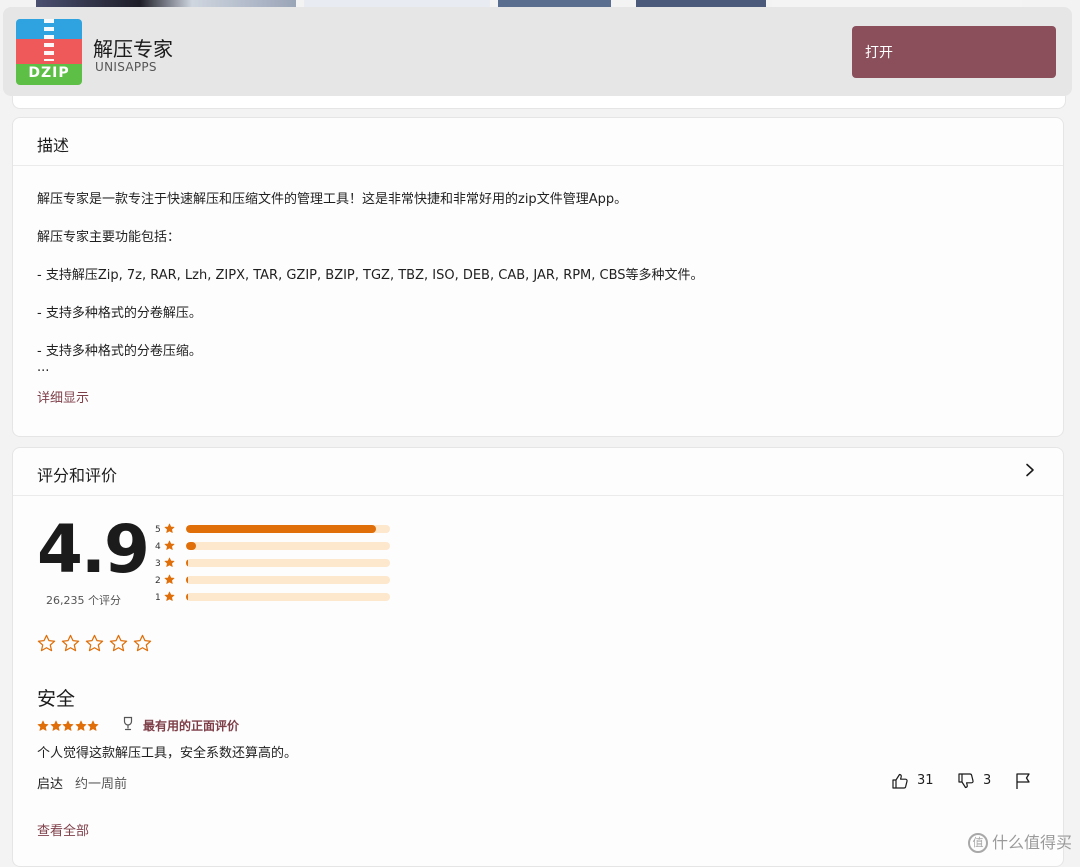  Describe the element at coordinates (109, 237) in the screenshot. I see `description-line: 解压专家主要功能包括：` at that location.